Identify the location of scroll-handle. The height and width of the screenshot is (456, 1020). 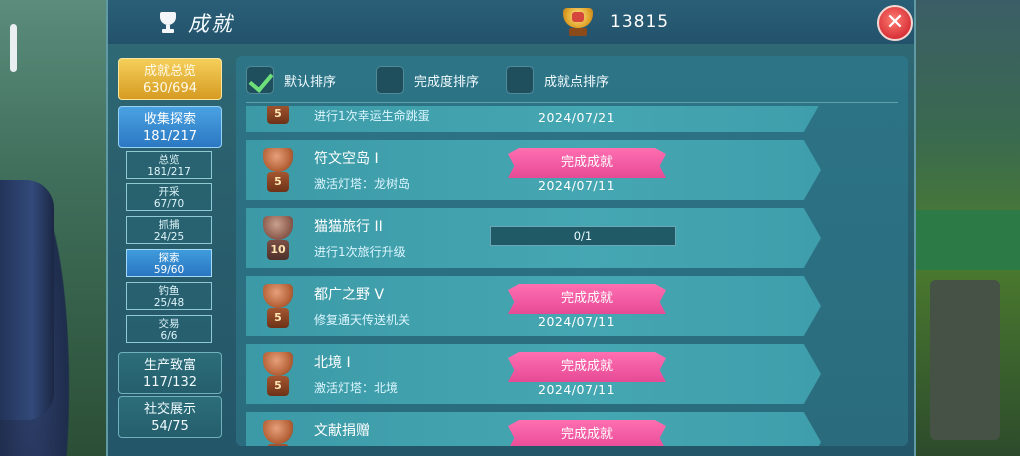
(13, 48).